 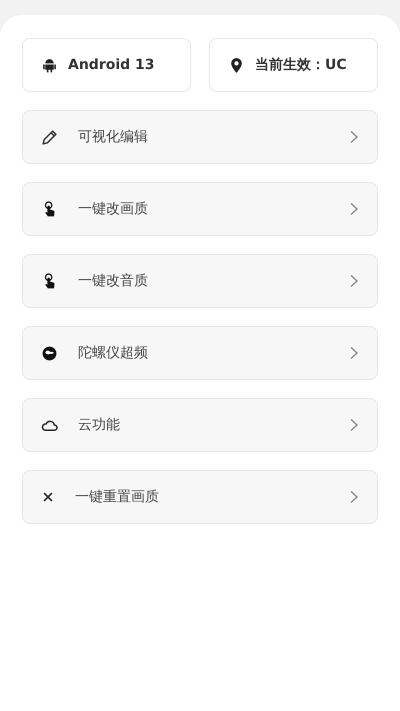 I want to click on close-icon, so click(x=48, y=497).